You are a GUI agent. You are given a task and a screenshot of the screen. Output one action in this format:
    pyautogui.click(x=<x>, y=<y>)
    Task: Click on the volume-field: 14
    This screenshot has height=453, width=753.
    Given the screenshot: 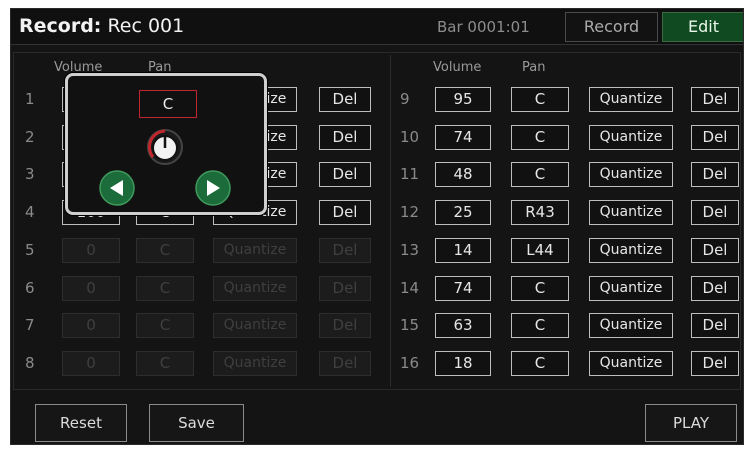 What is the action you would take?
    pyautogui.click(x=463, y=250)
    